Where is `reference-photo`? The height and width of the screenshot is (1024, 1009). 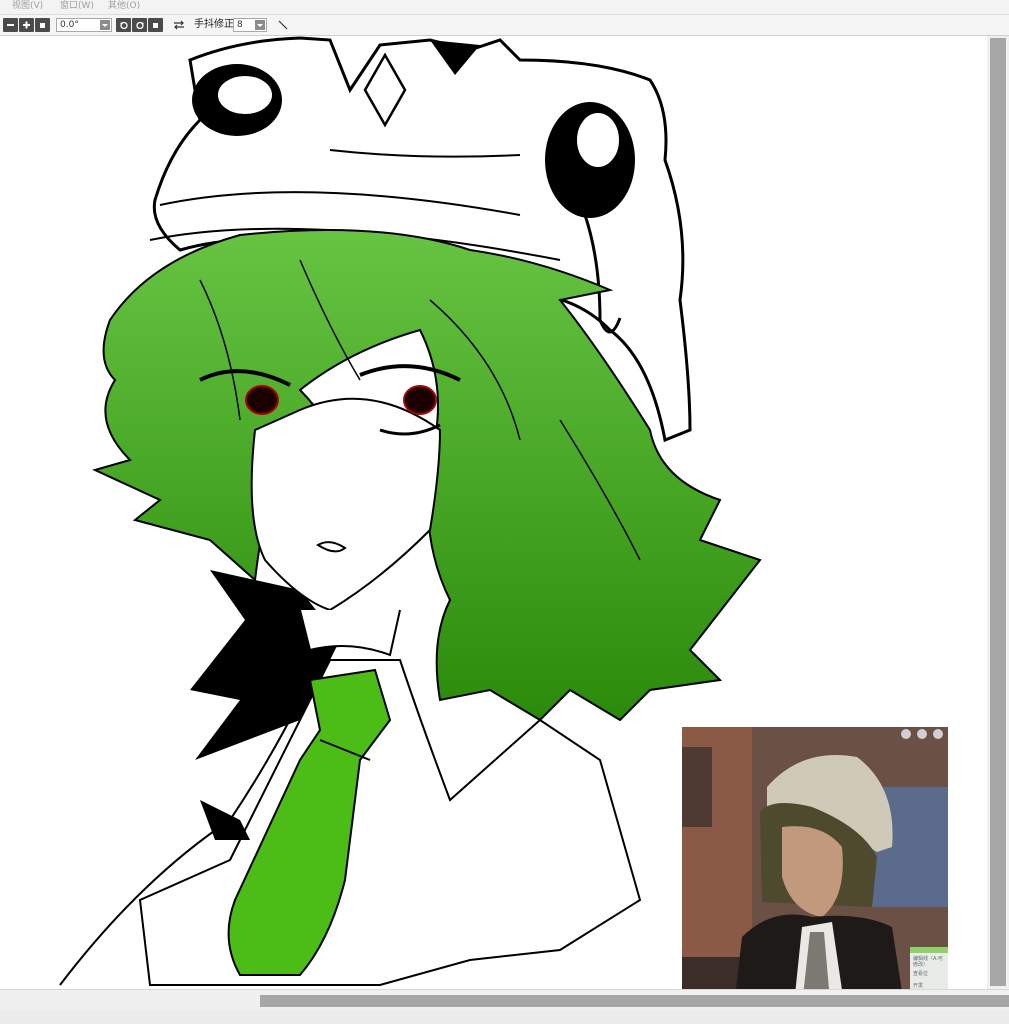 reference-photo is located at coordinates (815, 858).